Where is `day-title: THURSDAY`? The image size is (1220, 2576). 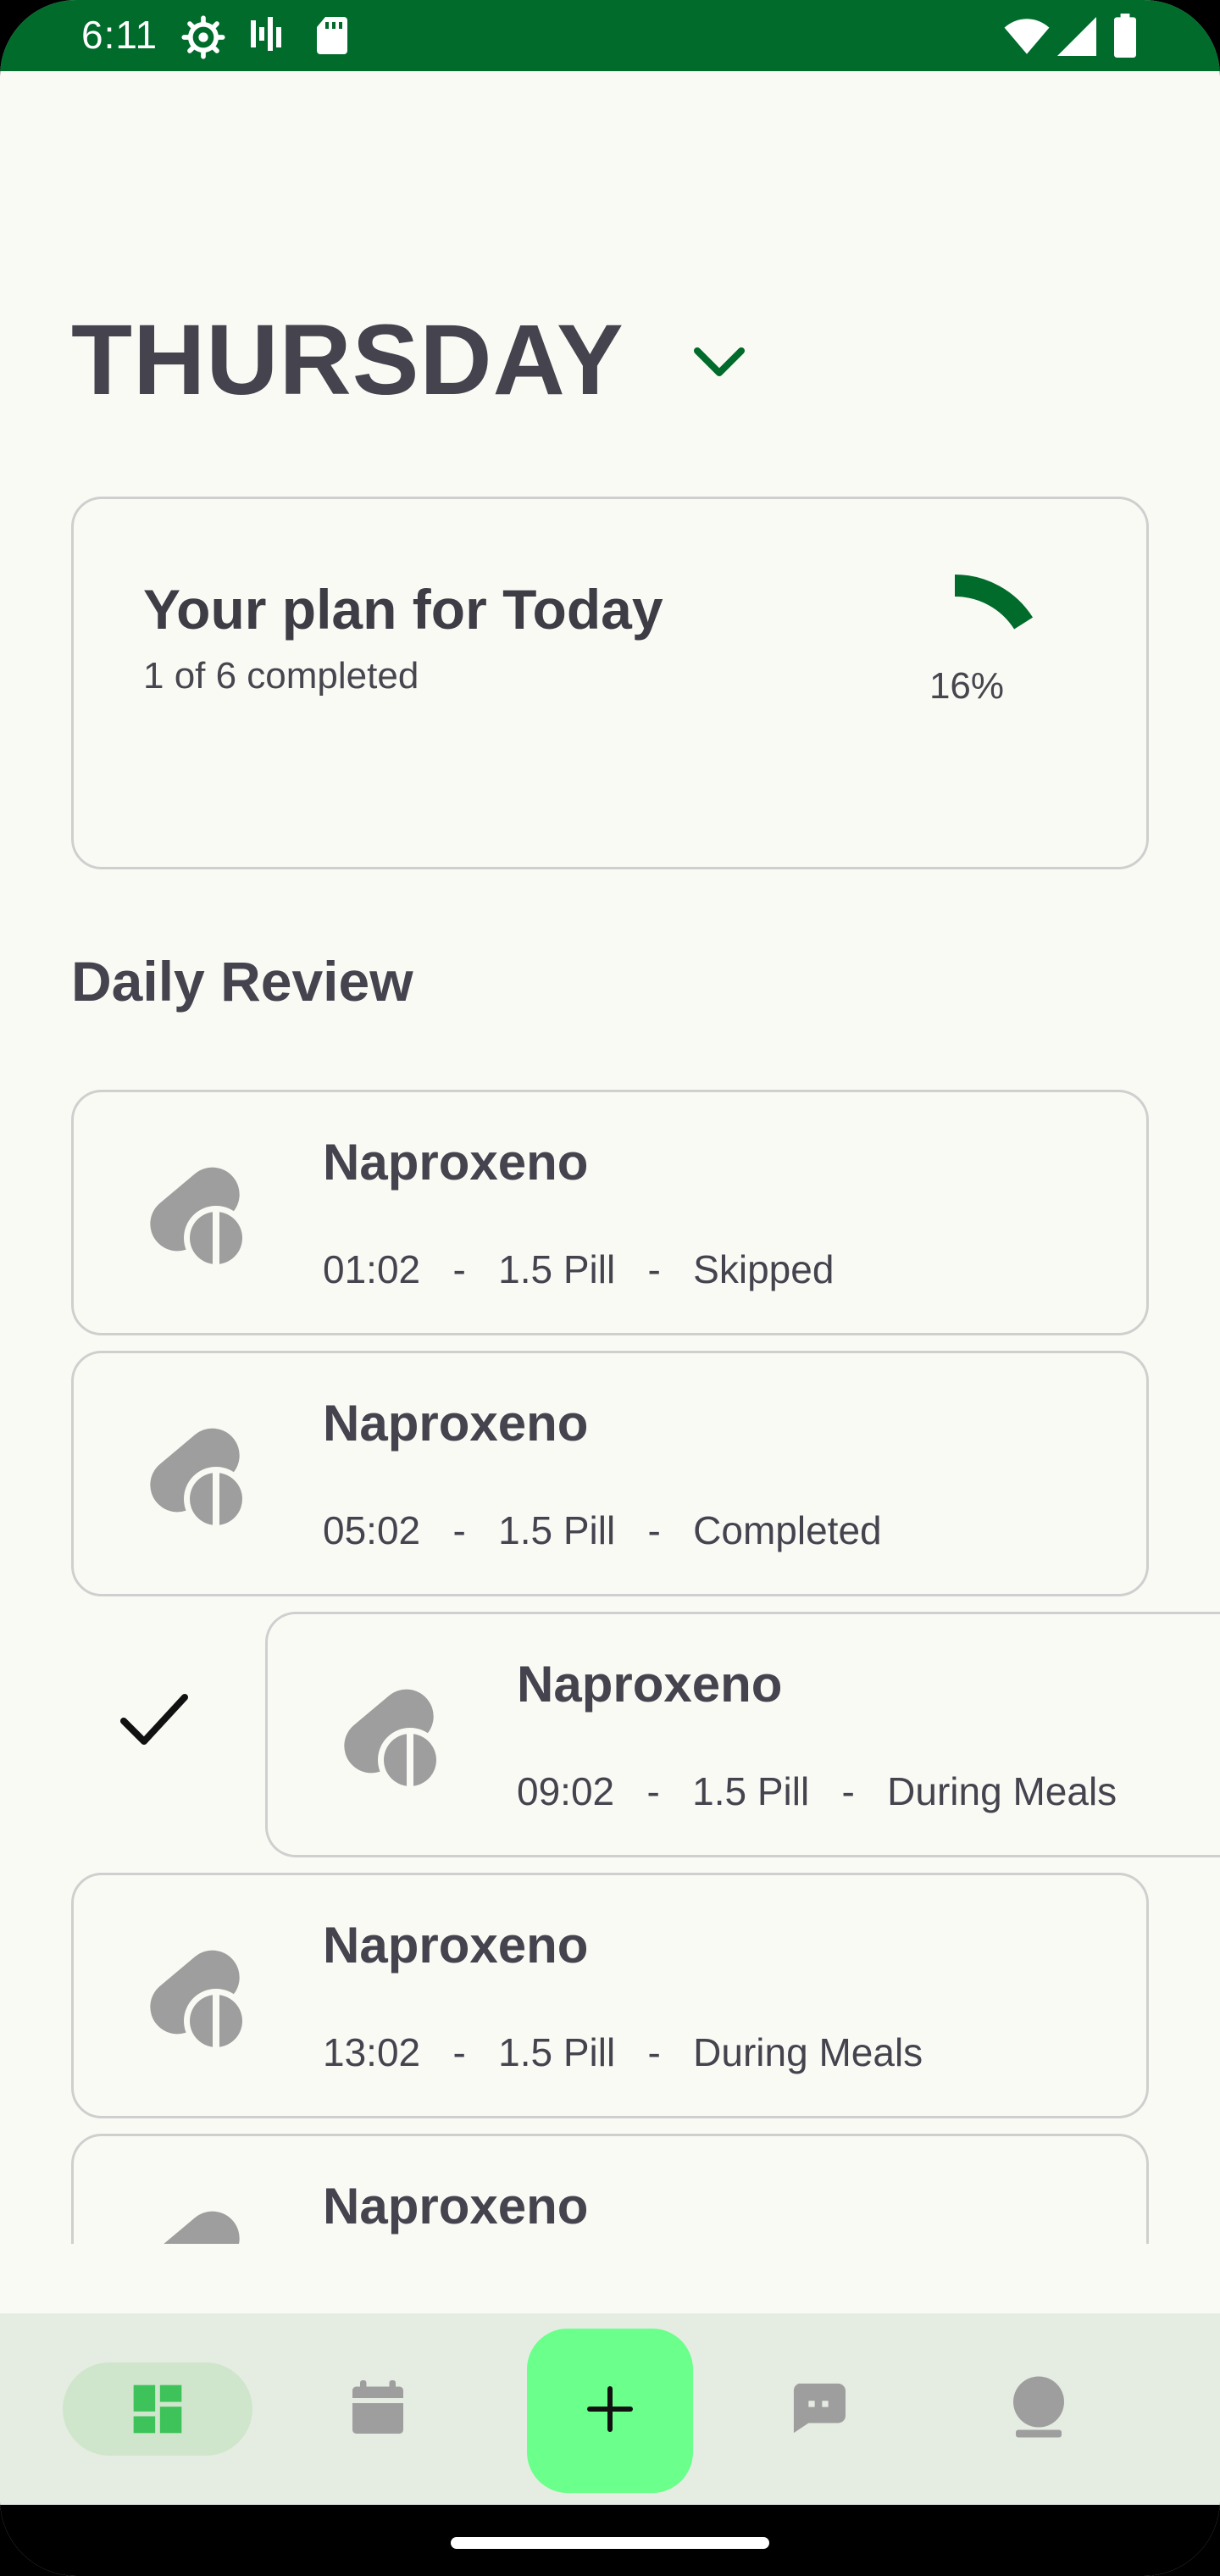 day-title: THURSDAY is located at coordinates (347, 360).